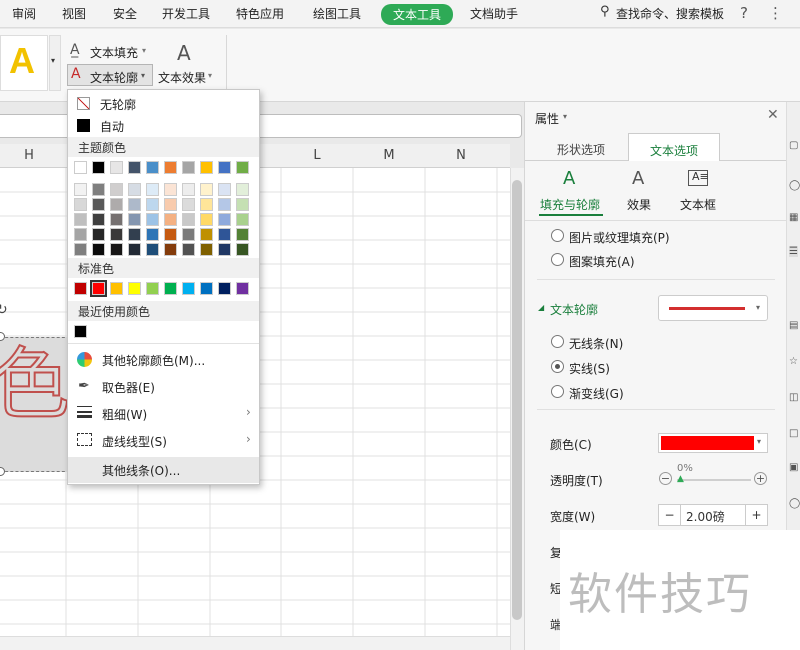 This screenshot has height=650, width=800. Describe the element at coordinates (74, 13) in the screenshot. I see `tab-view: 视图` at that location.